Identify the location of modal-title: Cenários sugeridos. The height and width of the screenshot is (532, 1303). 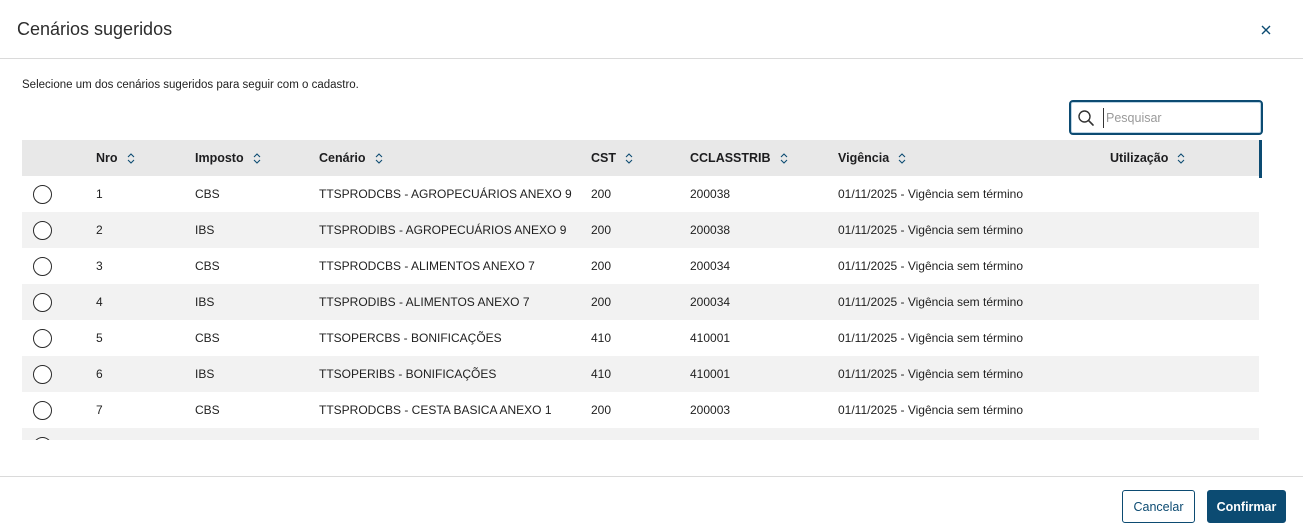
(95, 29).